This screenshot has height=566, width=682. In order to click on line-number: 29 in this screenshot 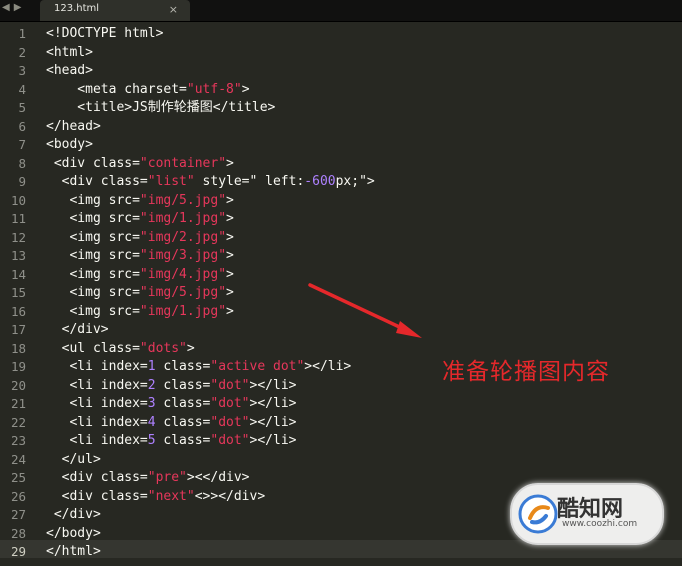, I will do `click(18, 551)`.